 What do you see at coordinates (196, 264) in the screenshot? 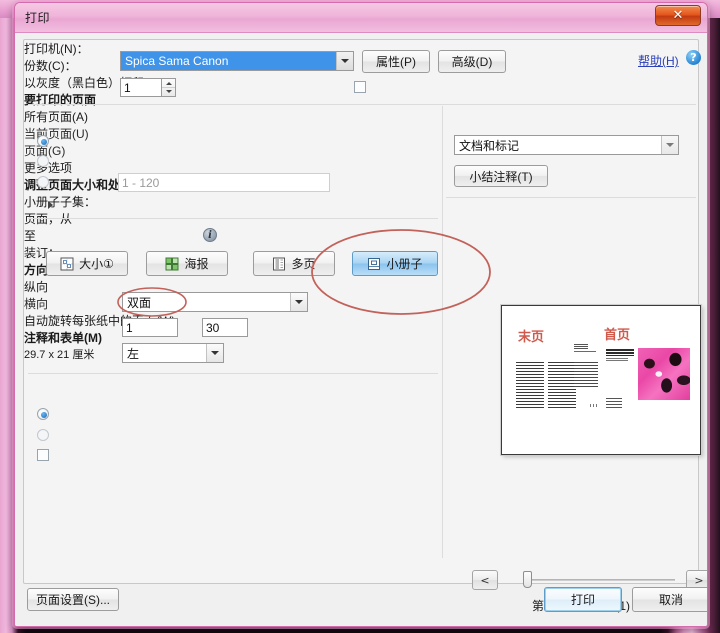
I see `poster-button-label: 海报` at bounding box center [196, 264].